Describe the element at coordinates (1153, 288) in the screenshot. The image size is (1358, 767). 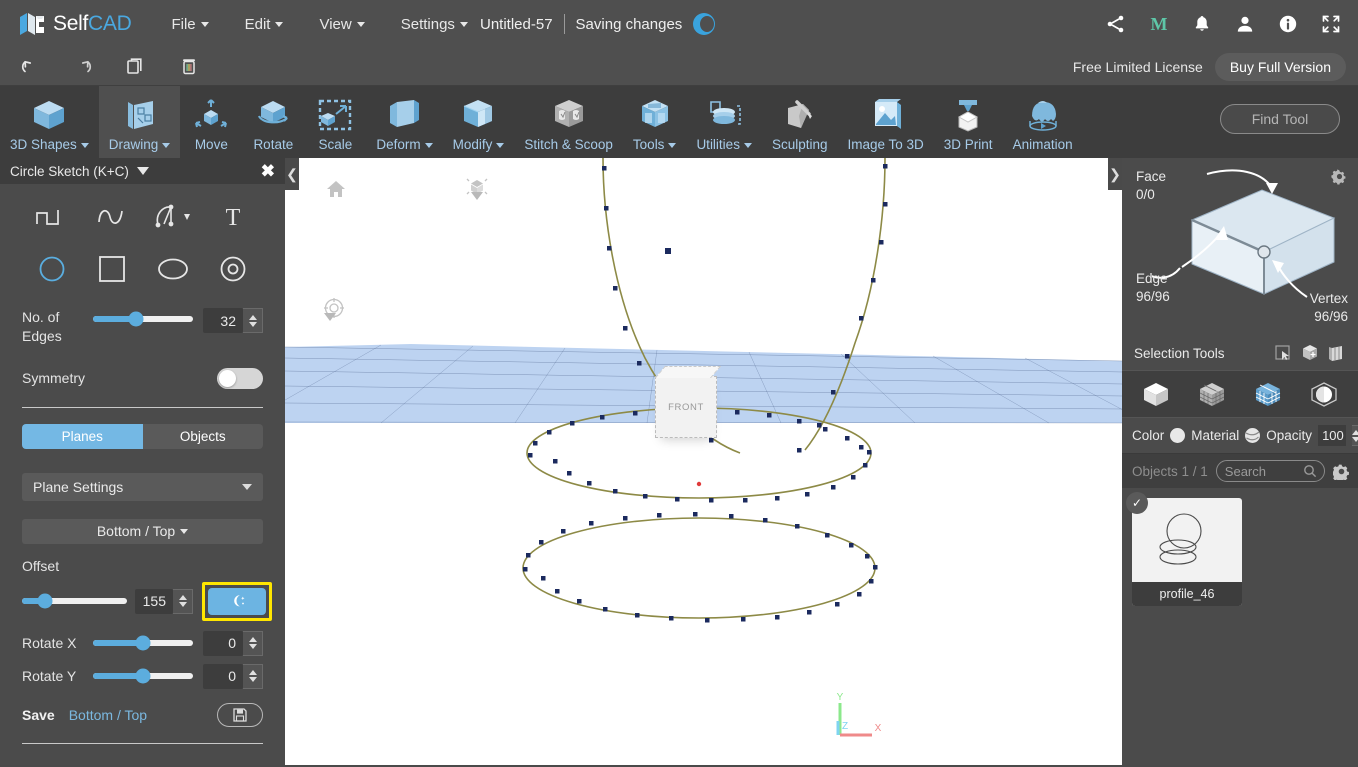
I see `edge-selection-info: Edge 96/96` at that location.